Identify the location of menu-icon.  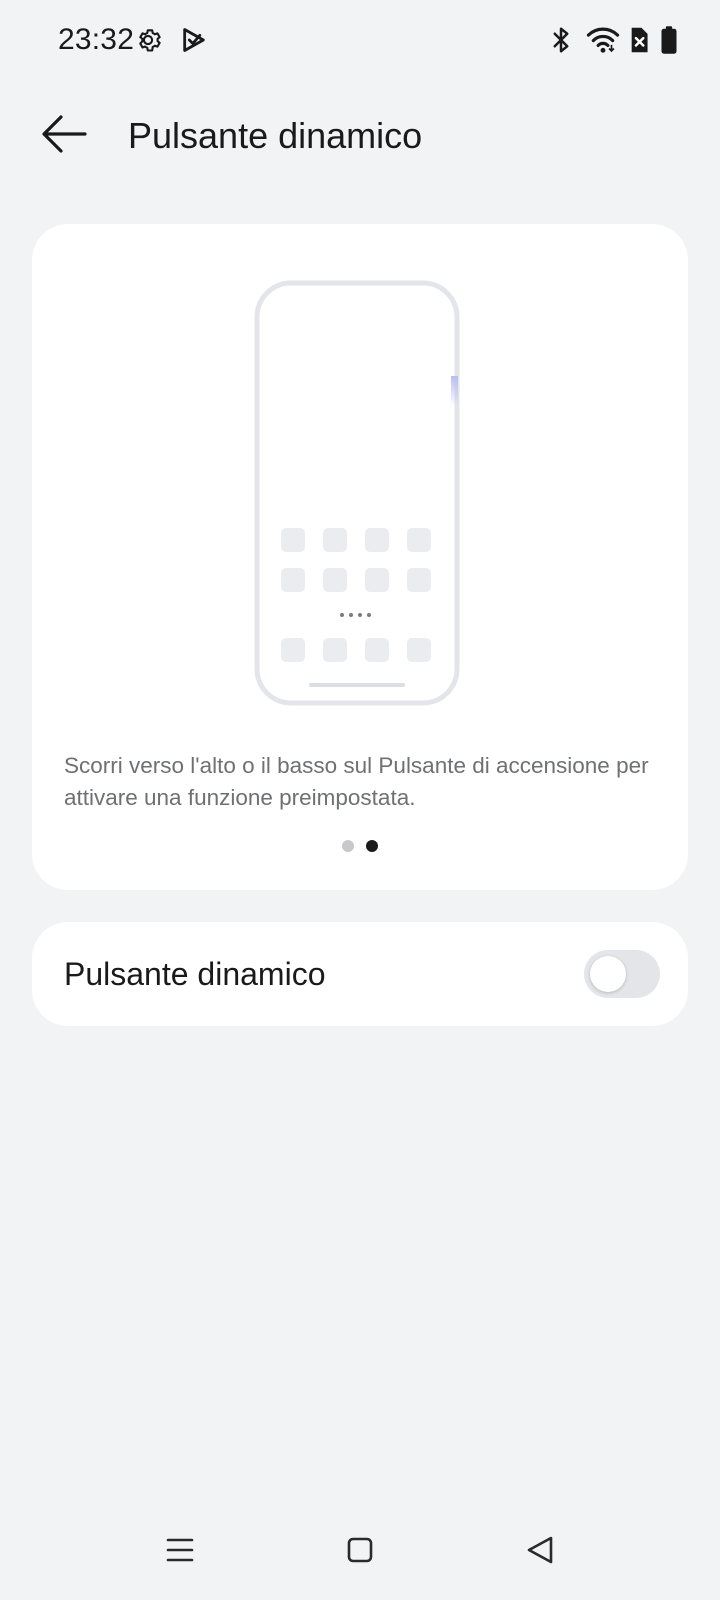
(180, 1552).